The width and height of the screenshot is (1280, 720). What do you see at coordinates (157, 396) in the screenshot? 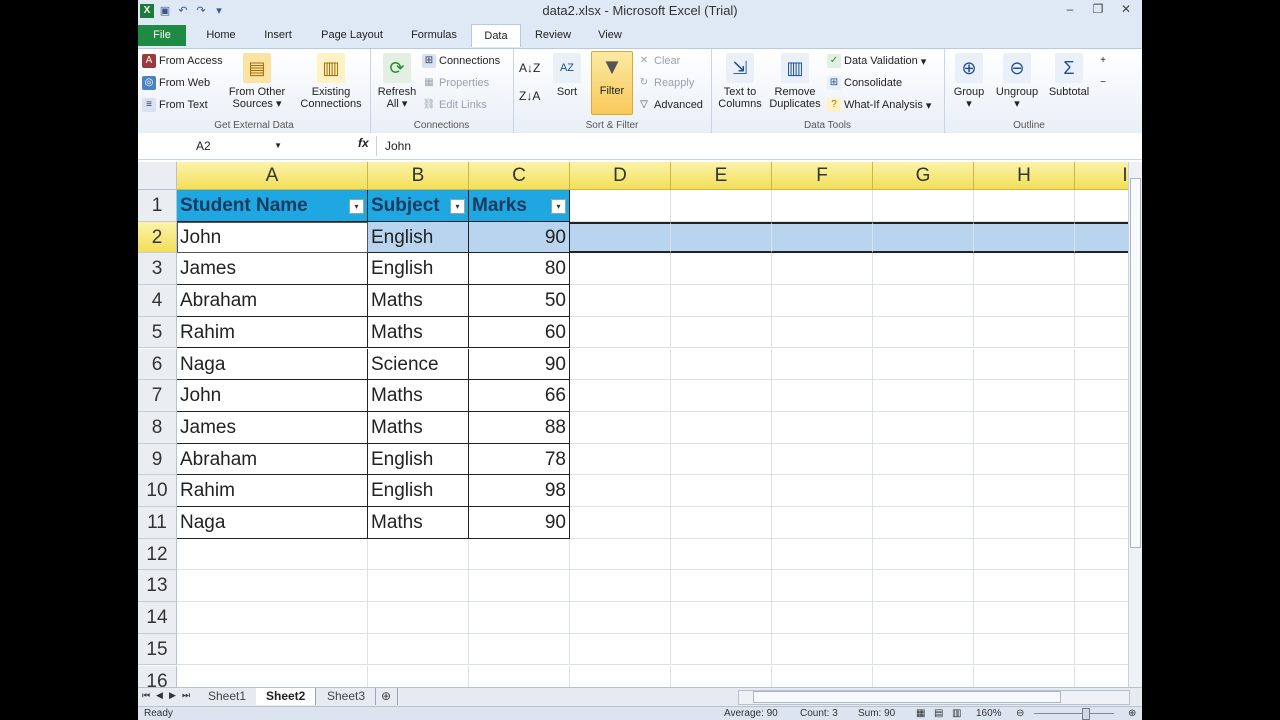
I see `row-header-7: 7` at bounding box center [157, 396].